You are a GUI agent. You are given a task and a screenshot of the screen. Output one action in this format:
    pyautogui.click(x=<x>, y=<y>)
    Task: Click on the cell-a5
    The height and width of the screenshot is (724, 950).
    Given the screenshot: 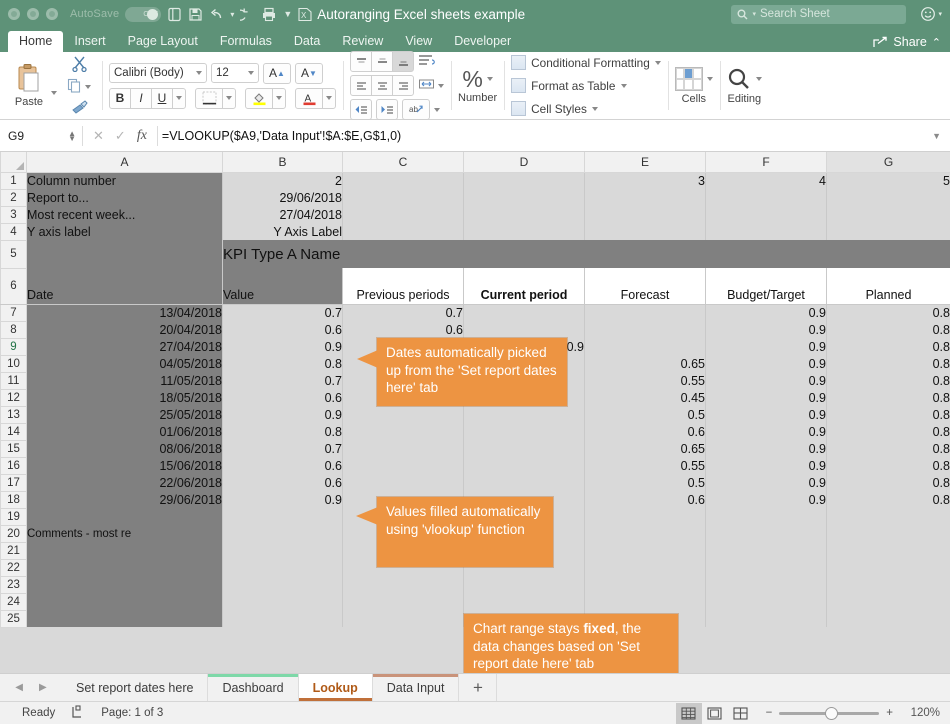 What is the action you would take?
    pyautogui.click(x=124, y=254)
    